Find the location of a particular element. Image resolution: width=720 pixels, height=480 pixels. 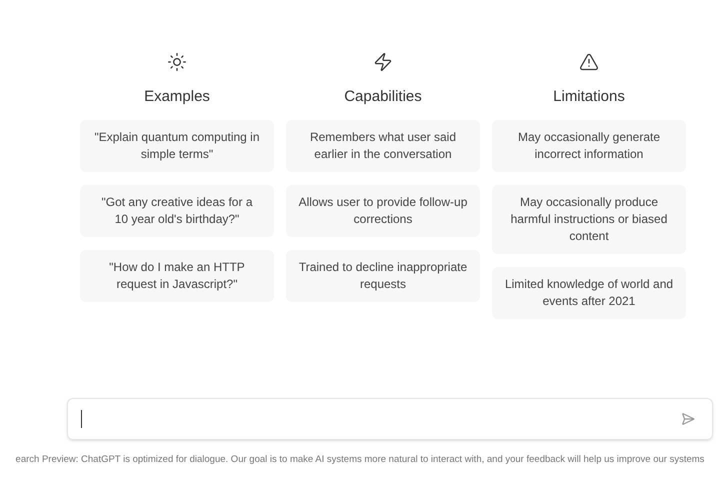

info-card: Trained to decline inappropriate requests is located at coordinates (383, 276).